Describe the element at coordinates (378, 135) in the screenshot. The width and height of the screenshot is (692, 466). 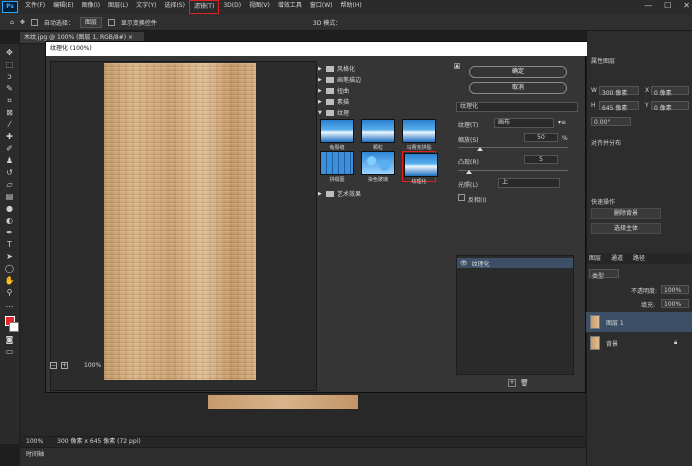
I see `filter-thumb: 颗粒` at that location.